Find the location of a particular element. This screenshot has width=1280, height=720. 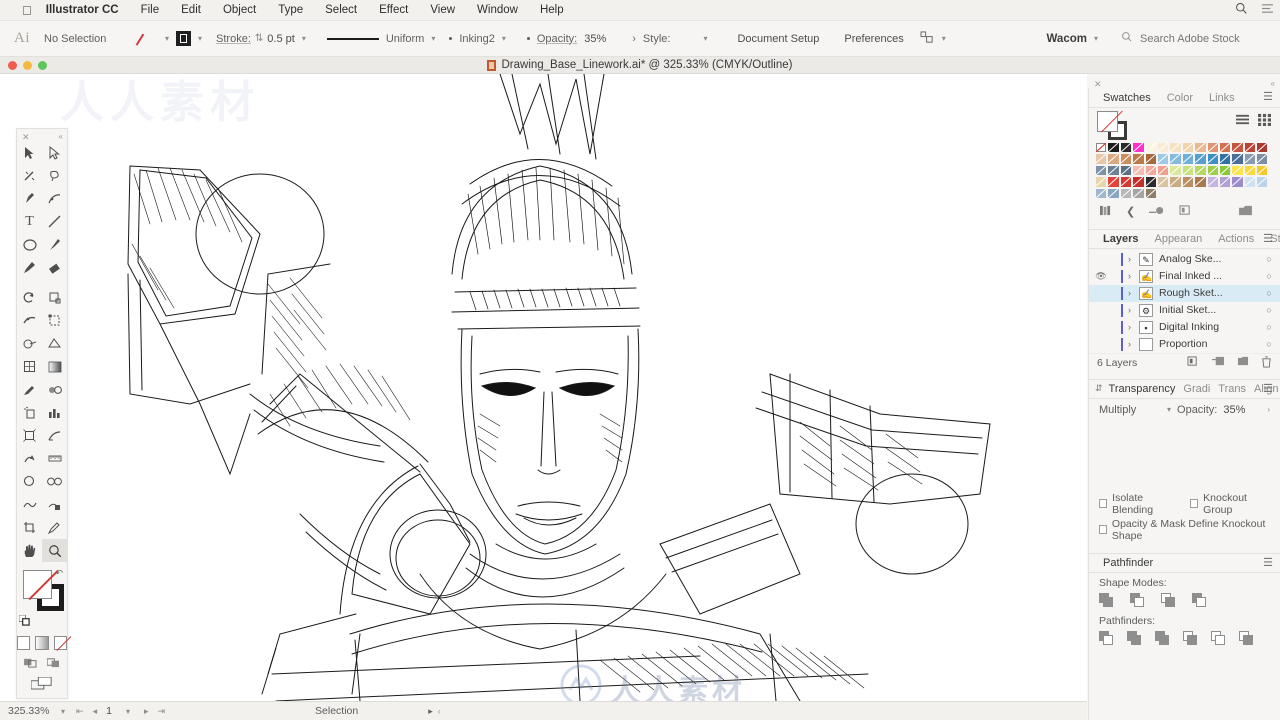

search-adobe-stock-icon is located at coordinates (1127, 38).